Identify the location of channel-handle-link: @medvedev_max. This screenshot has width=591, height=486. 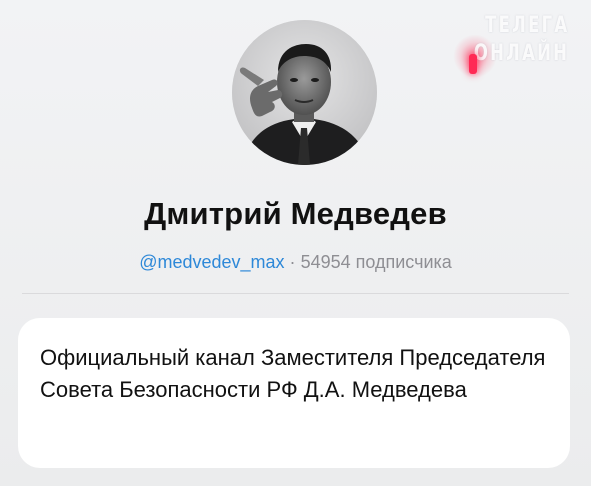
(211, 262).